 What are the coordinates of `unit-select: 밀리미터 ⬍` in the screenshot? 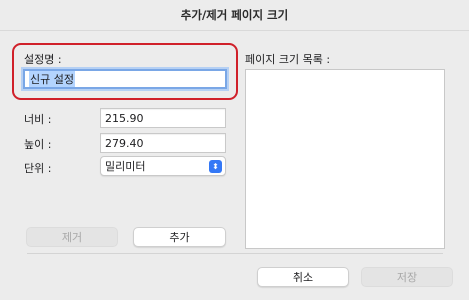 It's located at (163, 166).